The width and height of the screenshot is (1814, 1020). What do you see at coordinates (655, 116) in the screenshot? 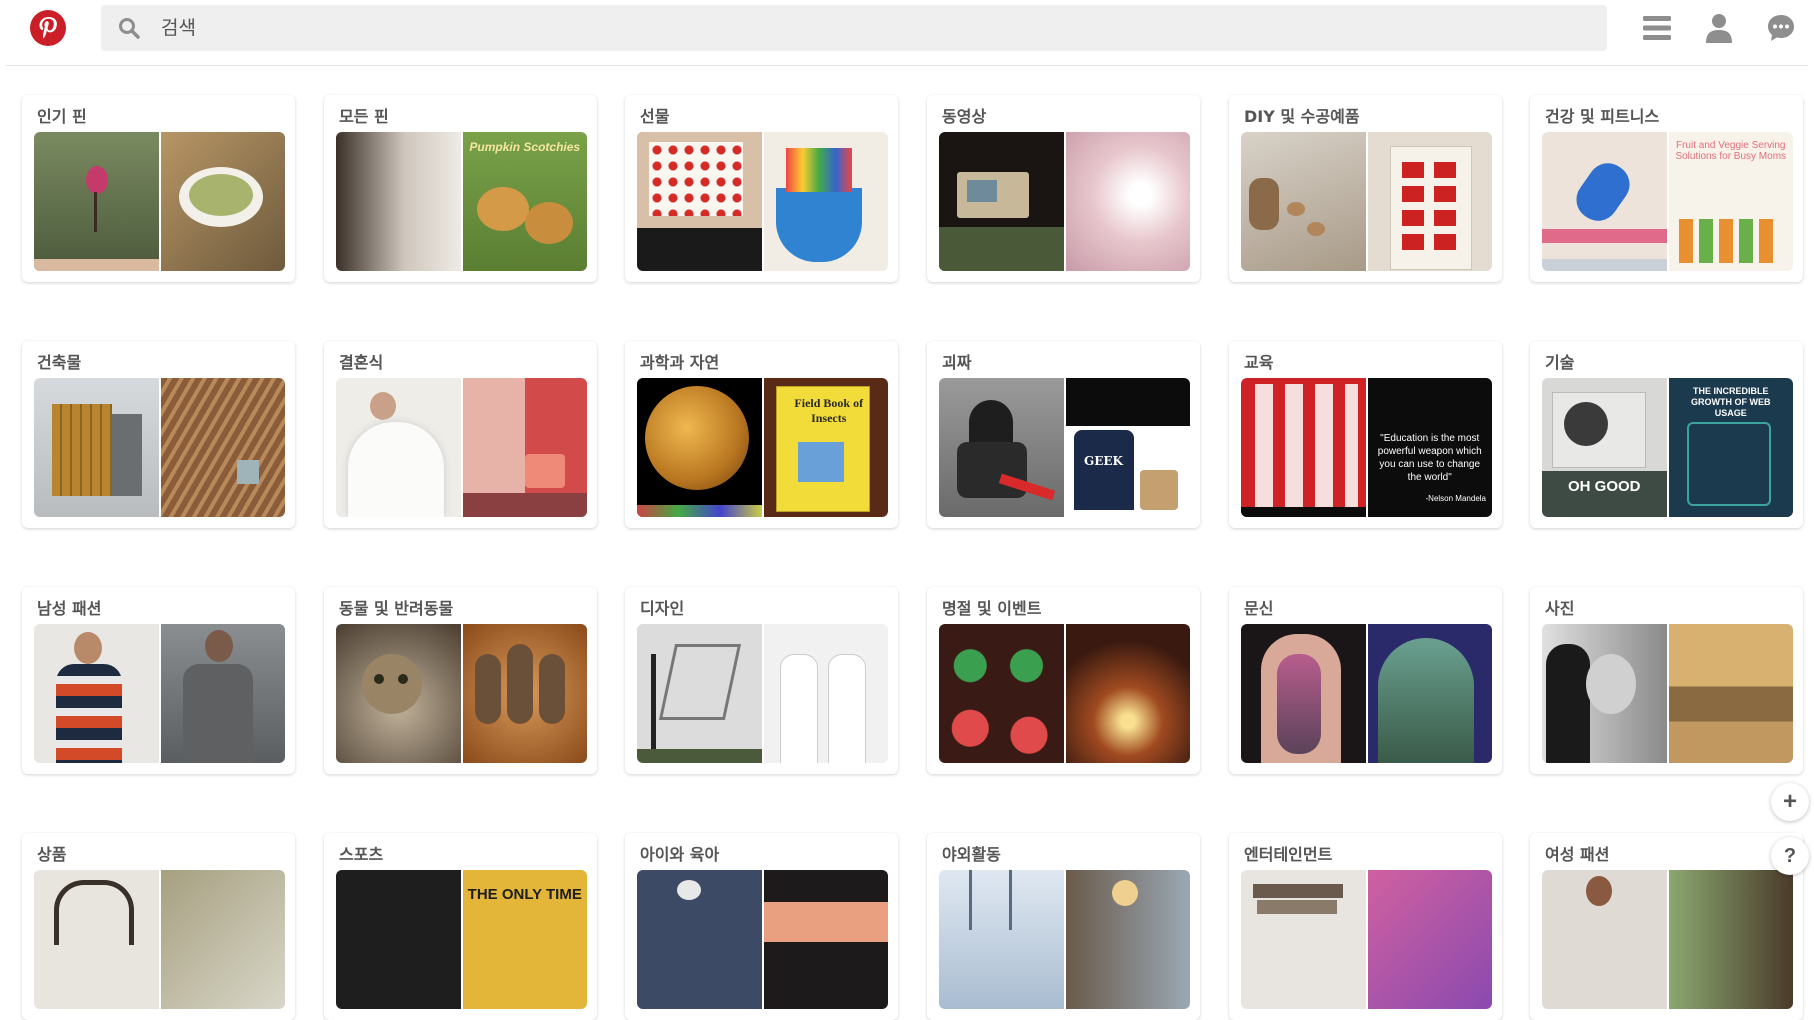
I see `category-title: 선물` at bounding box center [655, 116].